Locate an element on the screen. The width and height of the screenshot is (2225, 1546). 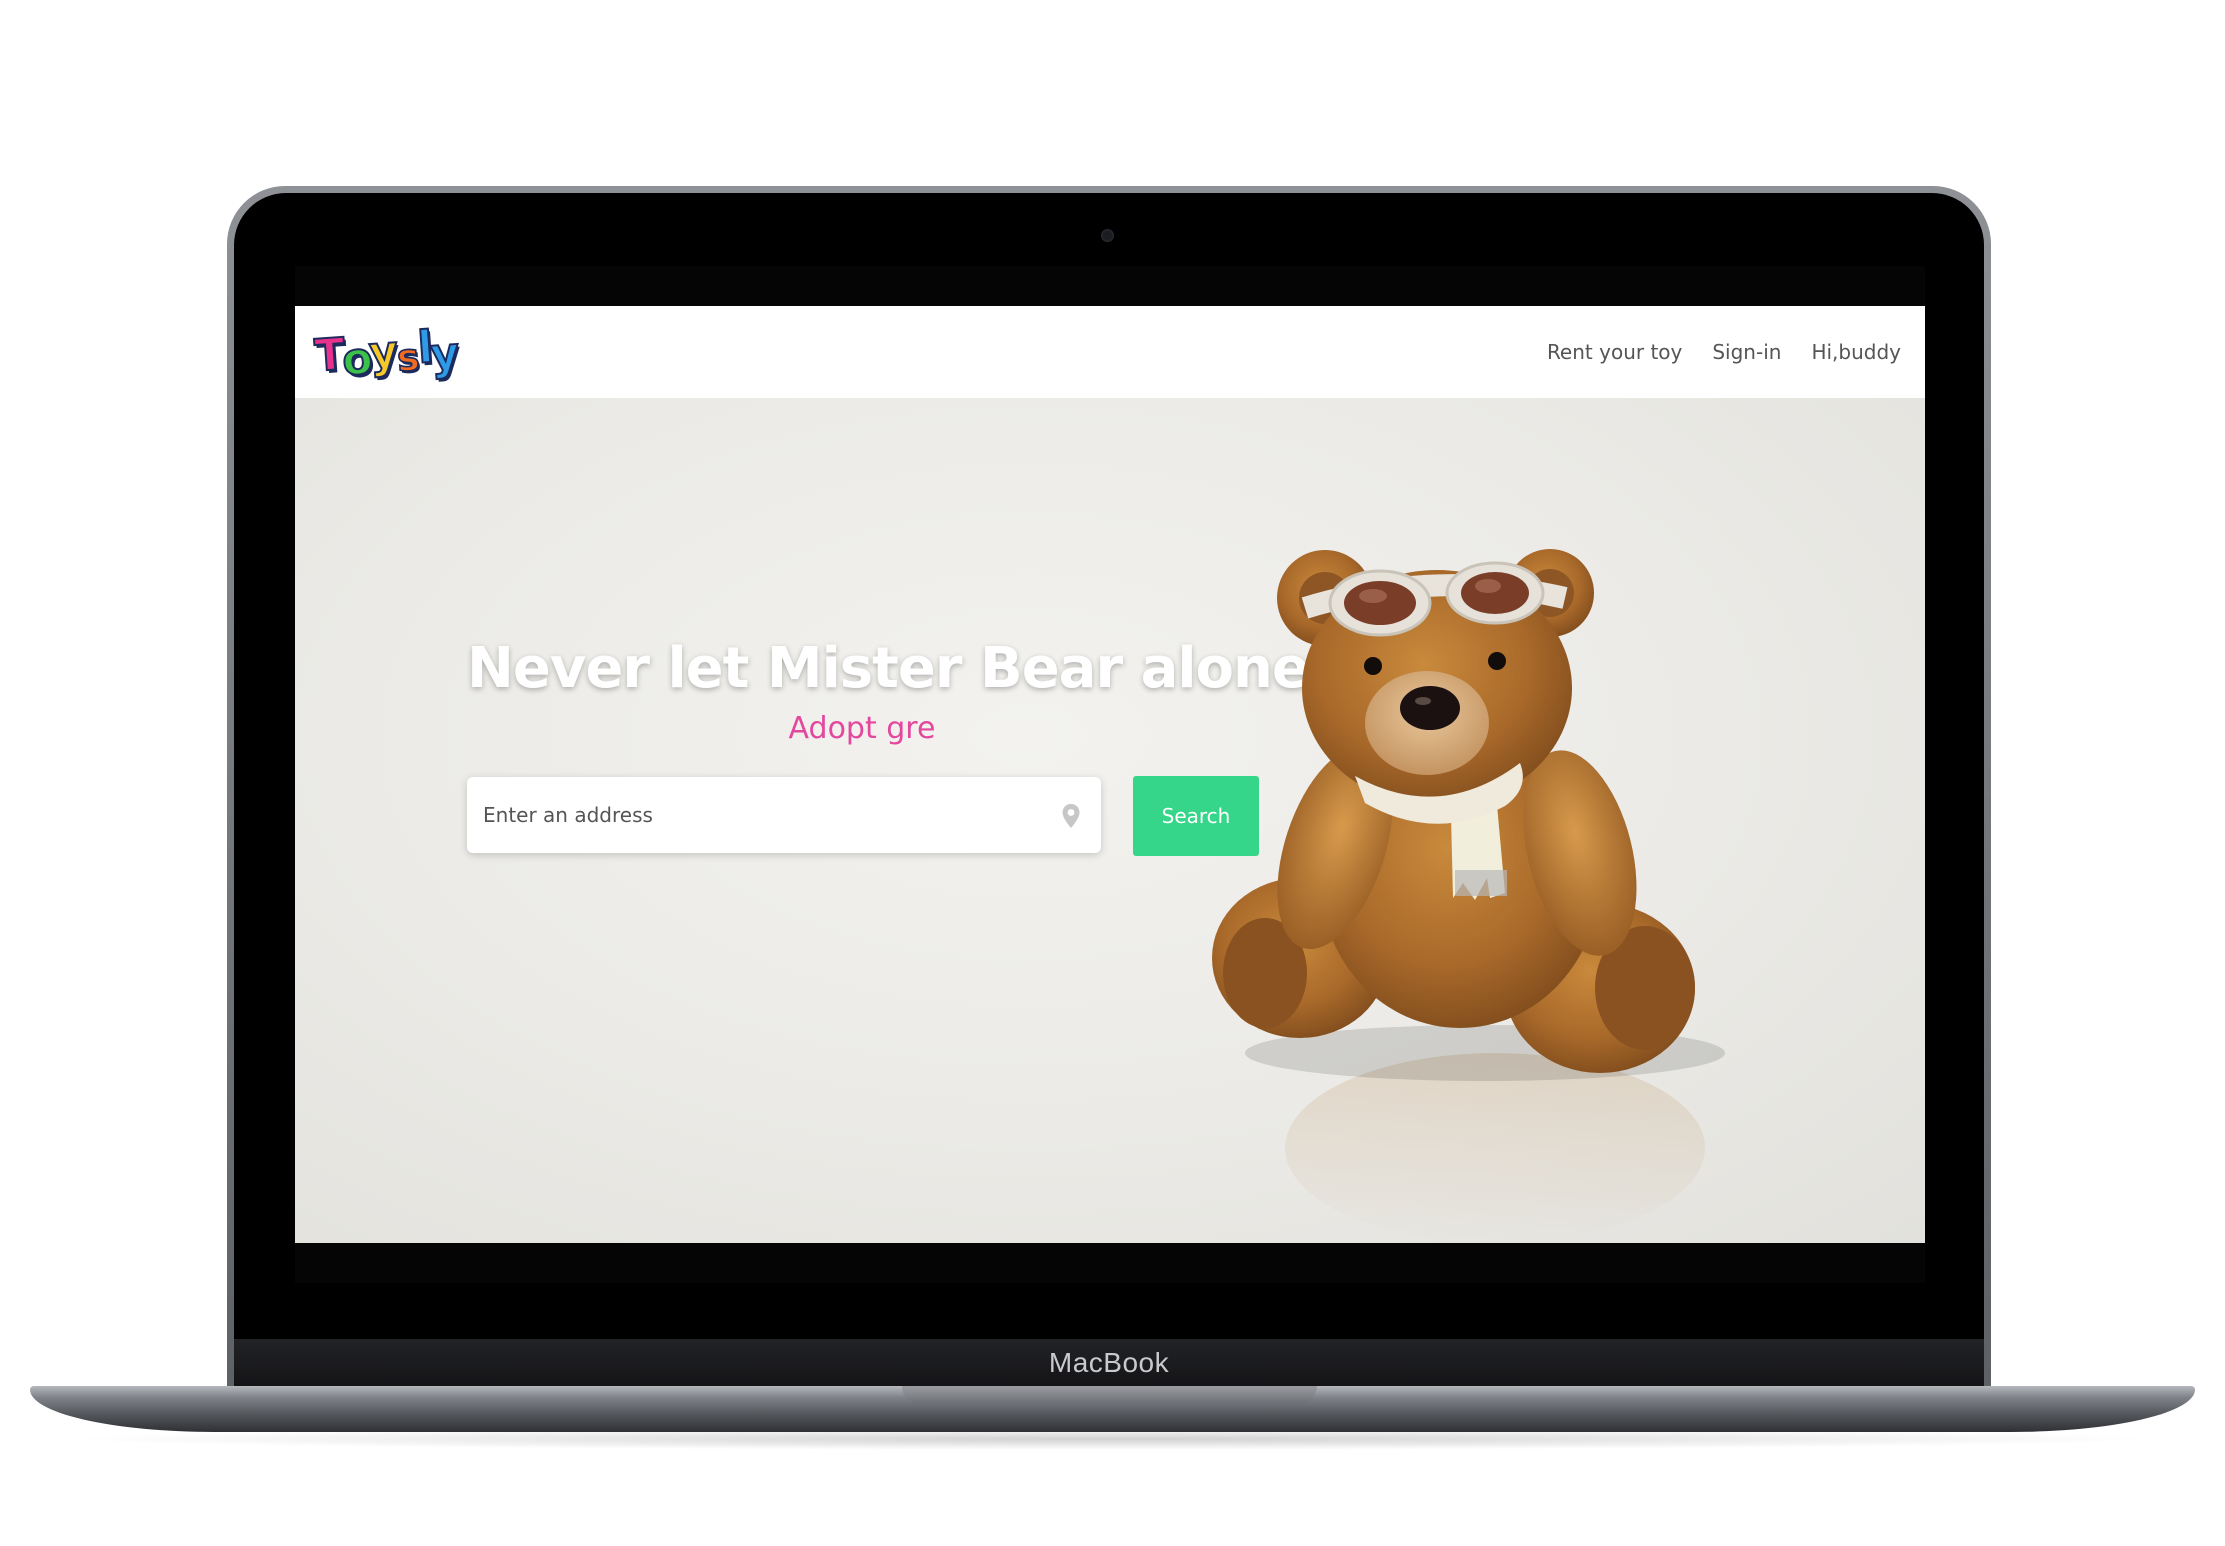
map-pin-icon is located at coordinates (1071, 816).